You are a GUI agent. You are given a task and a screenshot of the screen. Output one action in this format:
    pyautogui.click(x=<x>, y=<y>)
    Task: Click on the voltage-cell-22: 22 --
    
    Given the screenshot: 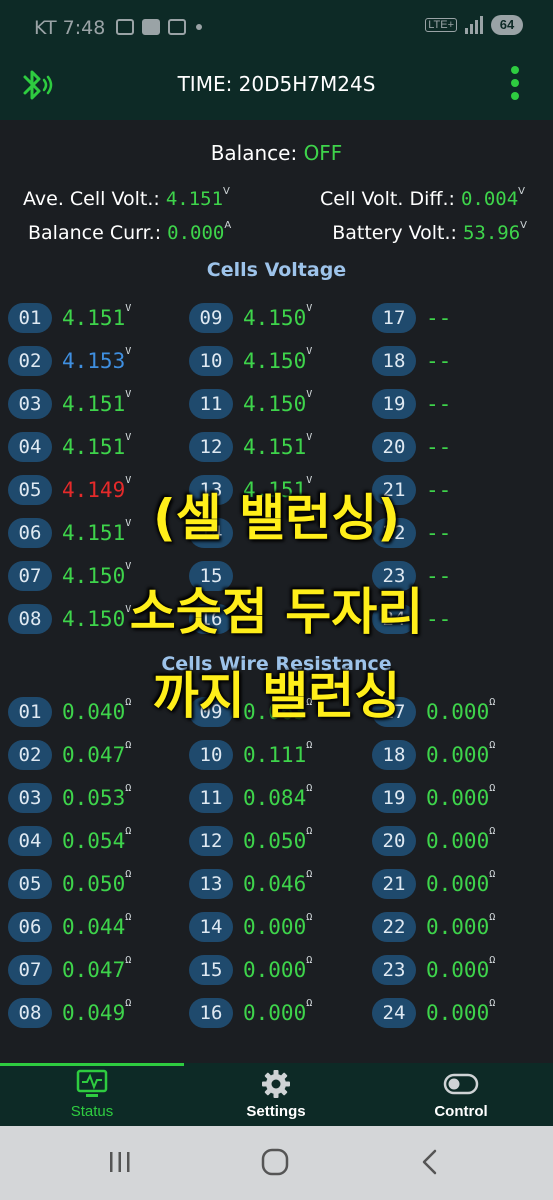 What is the action you would take?
    pyautogui.click(x=411, y=533)
    